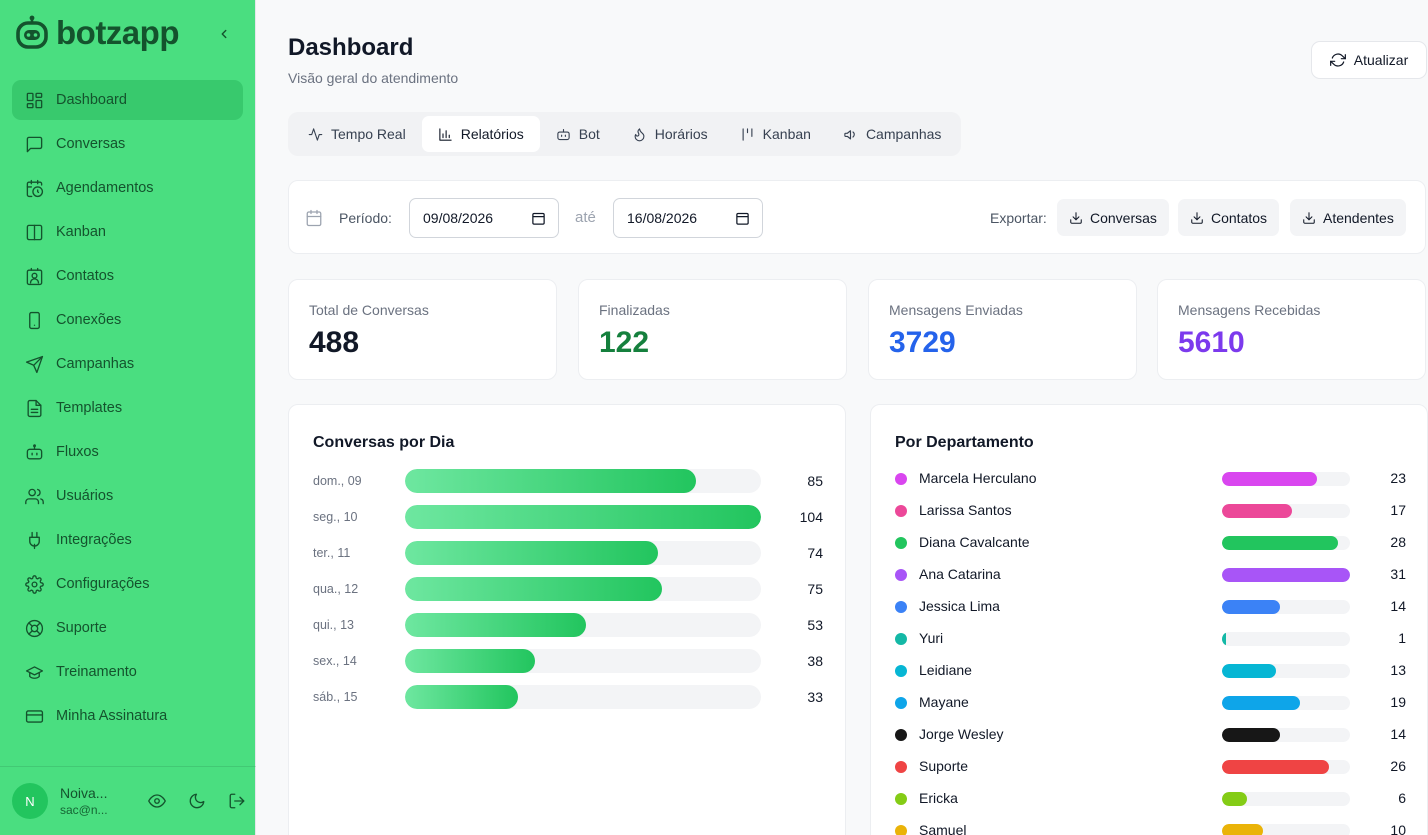 Image resolution: width=1428 pixels, height=835 pixels. What do you see at coordinates (85, 276) in the screenshot?
I see `sidebar-item-label: Contatos` at bounding box center [85, 276].